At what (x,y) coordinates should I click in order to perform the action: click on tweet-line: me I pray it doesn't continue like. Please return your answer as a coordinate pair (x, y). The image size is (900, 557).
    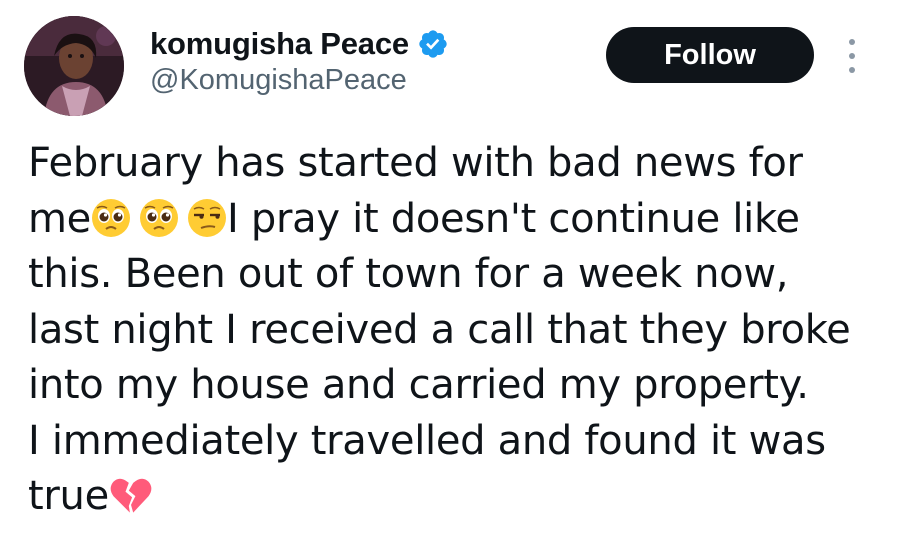
    Looking at the image, I should click on (458, 220).